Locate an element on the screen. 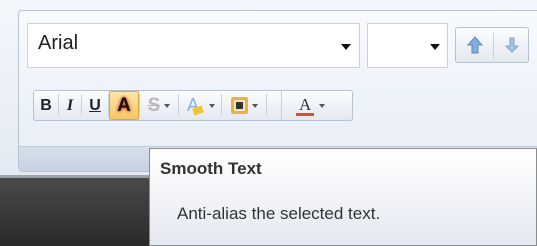 The image size is (537, 246). font-color-button: A is located at coordinates (310, 105).